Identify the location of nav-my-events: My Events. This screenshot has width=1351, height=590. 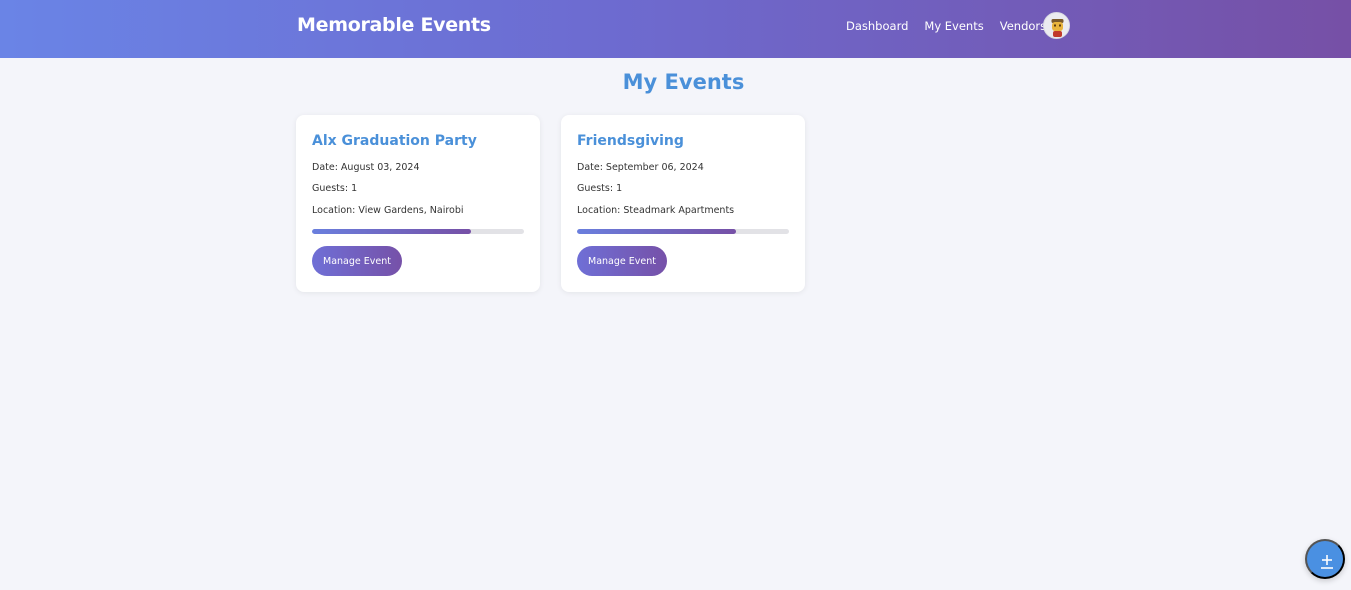
(953, 26).